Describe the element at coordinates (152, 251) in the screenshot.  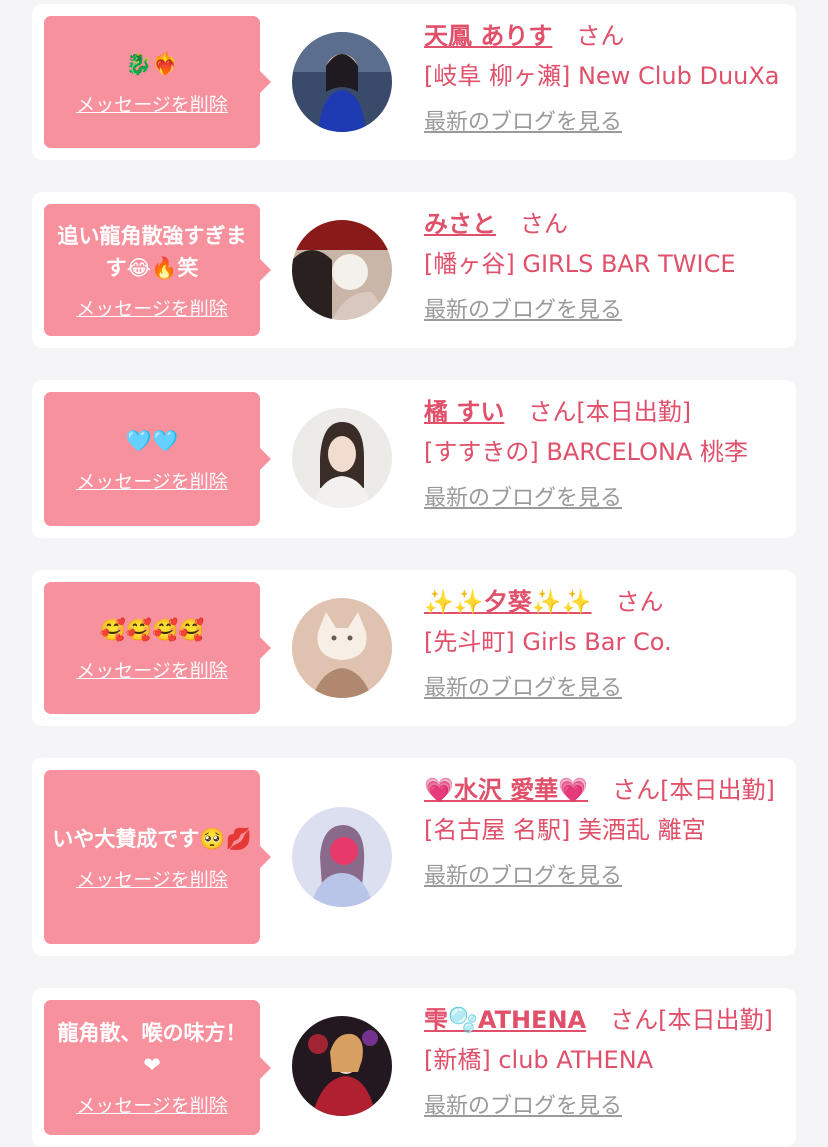
I see `message-text: 追い龍角散強すぎます😂🔥笑` at that location.